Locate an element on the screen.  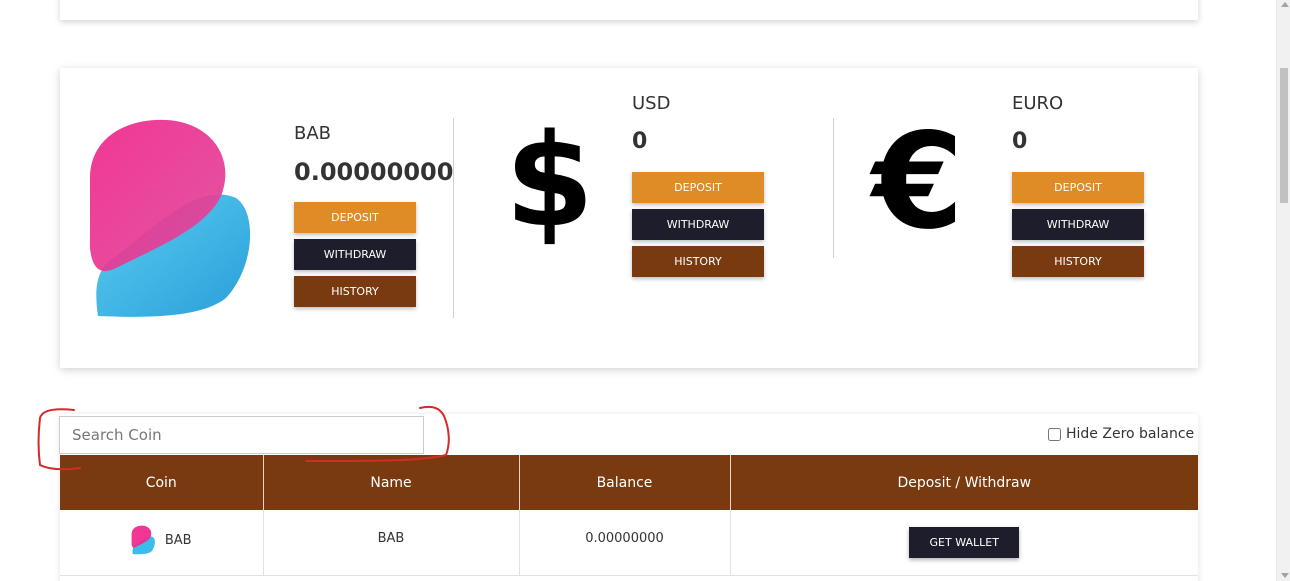
scroll-down-icon is located at coordinates (1285, 575).